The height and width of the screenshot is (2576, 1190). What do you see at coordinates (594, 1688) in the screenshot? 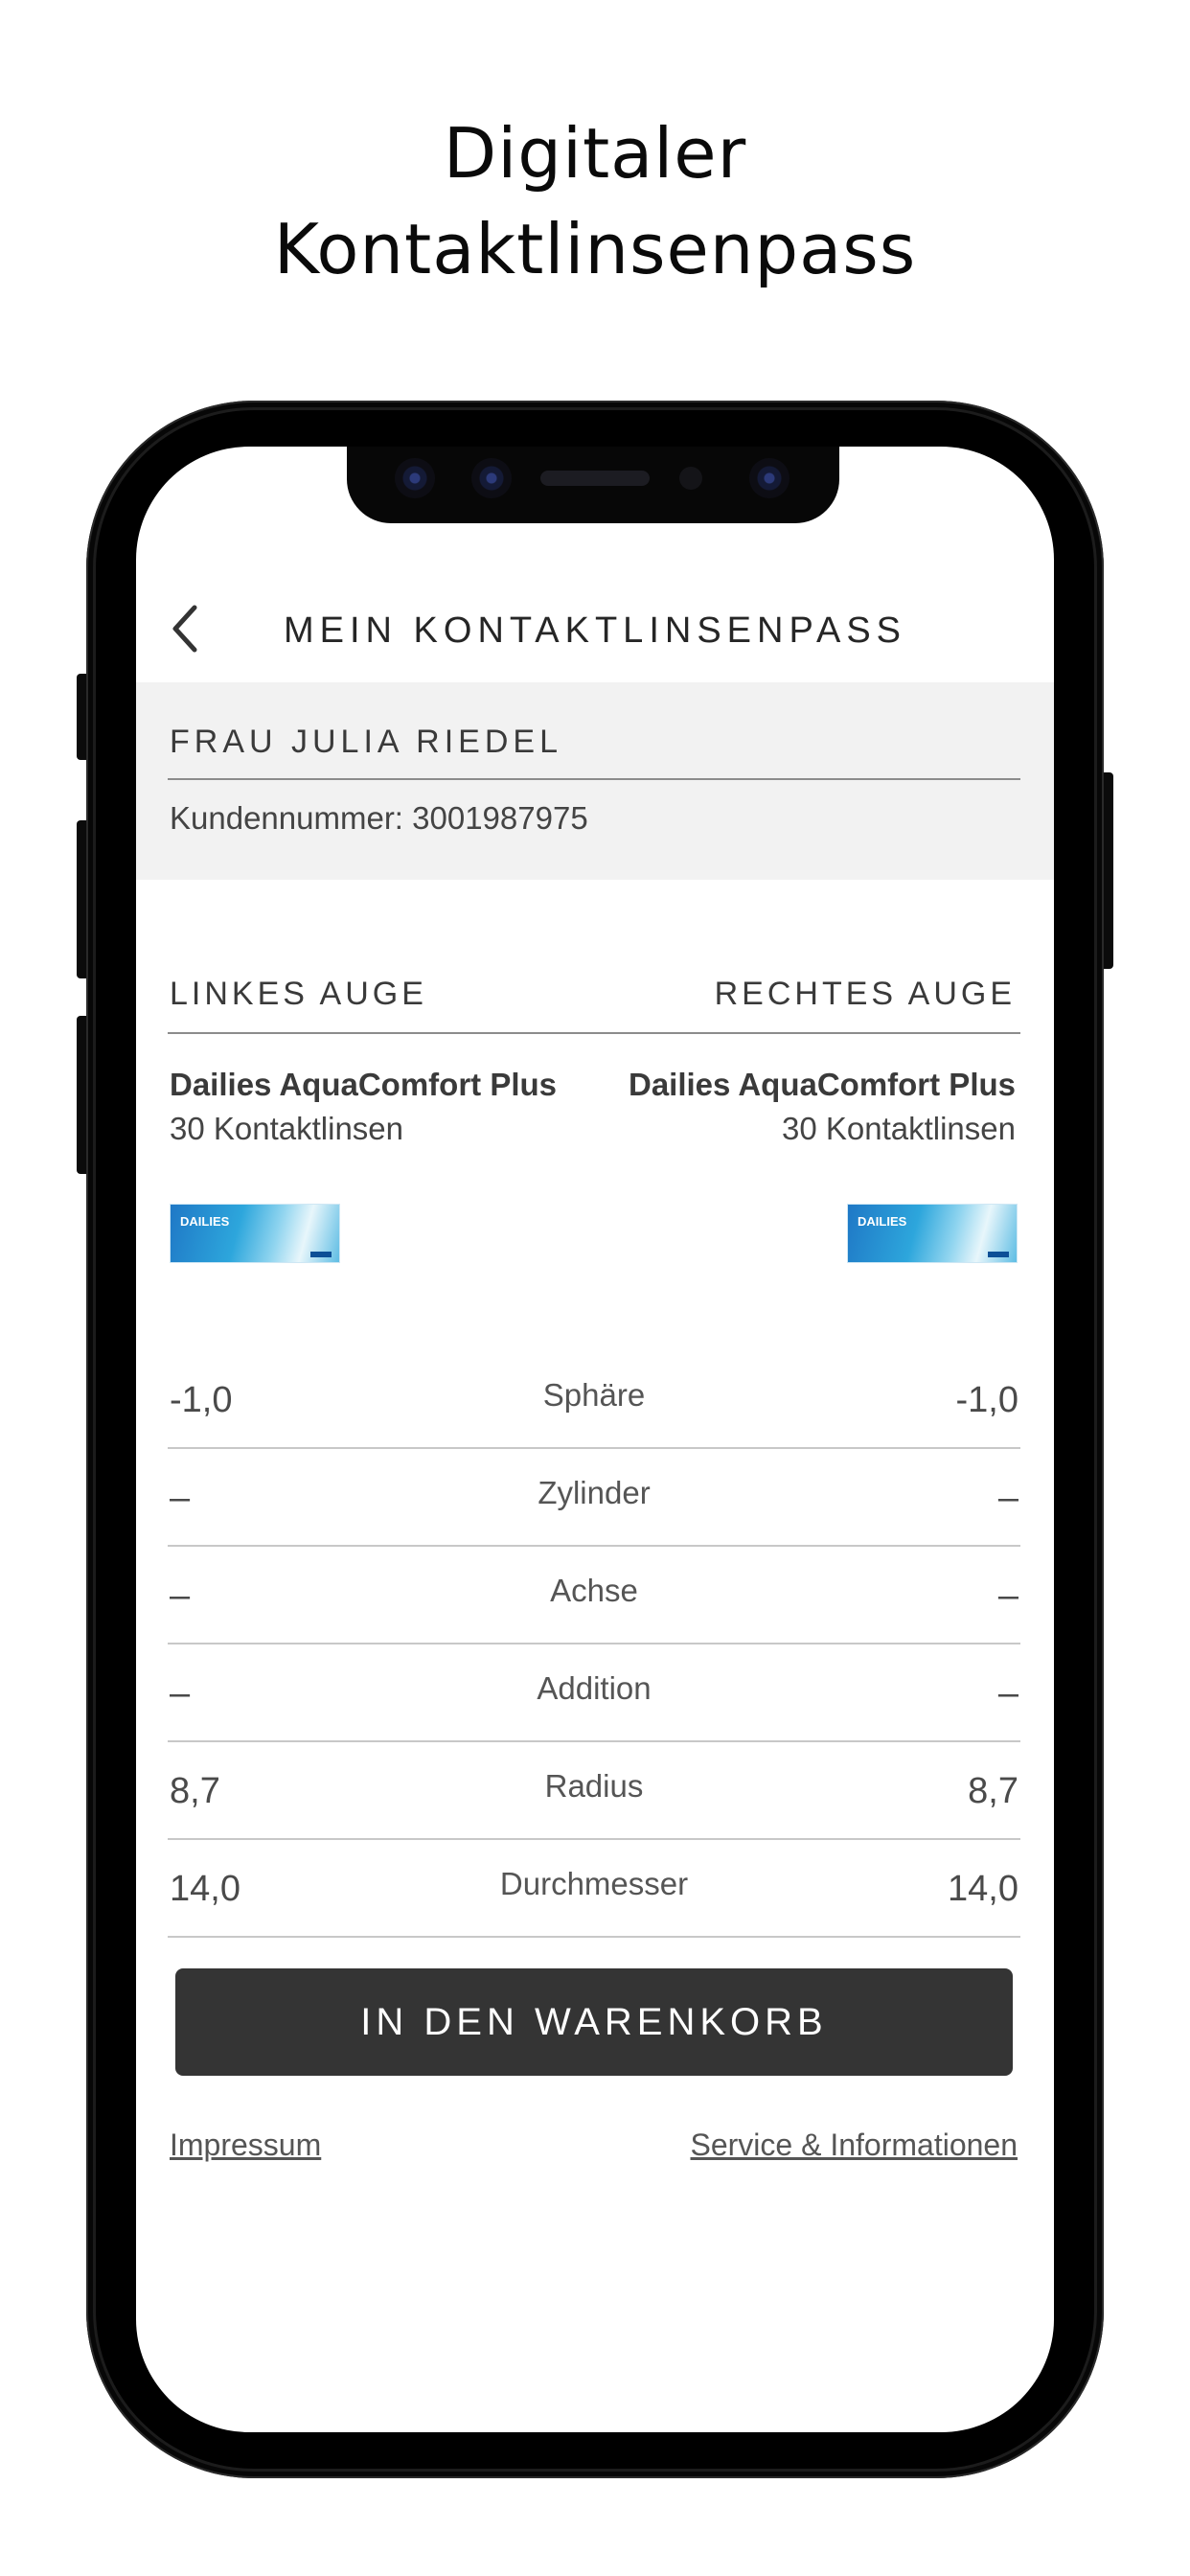
I see `parameter-label: Addition` at bounding box center [594, 1688].